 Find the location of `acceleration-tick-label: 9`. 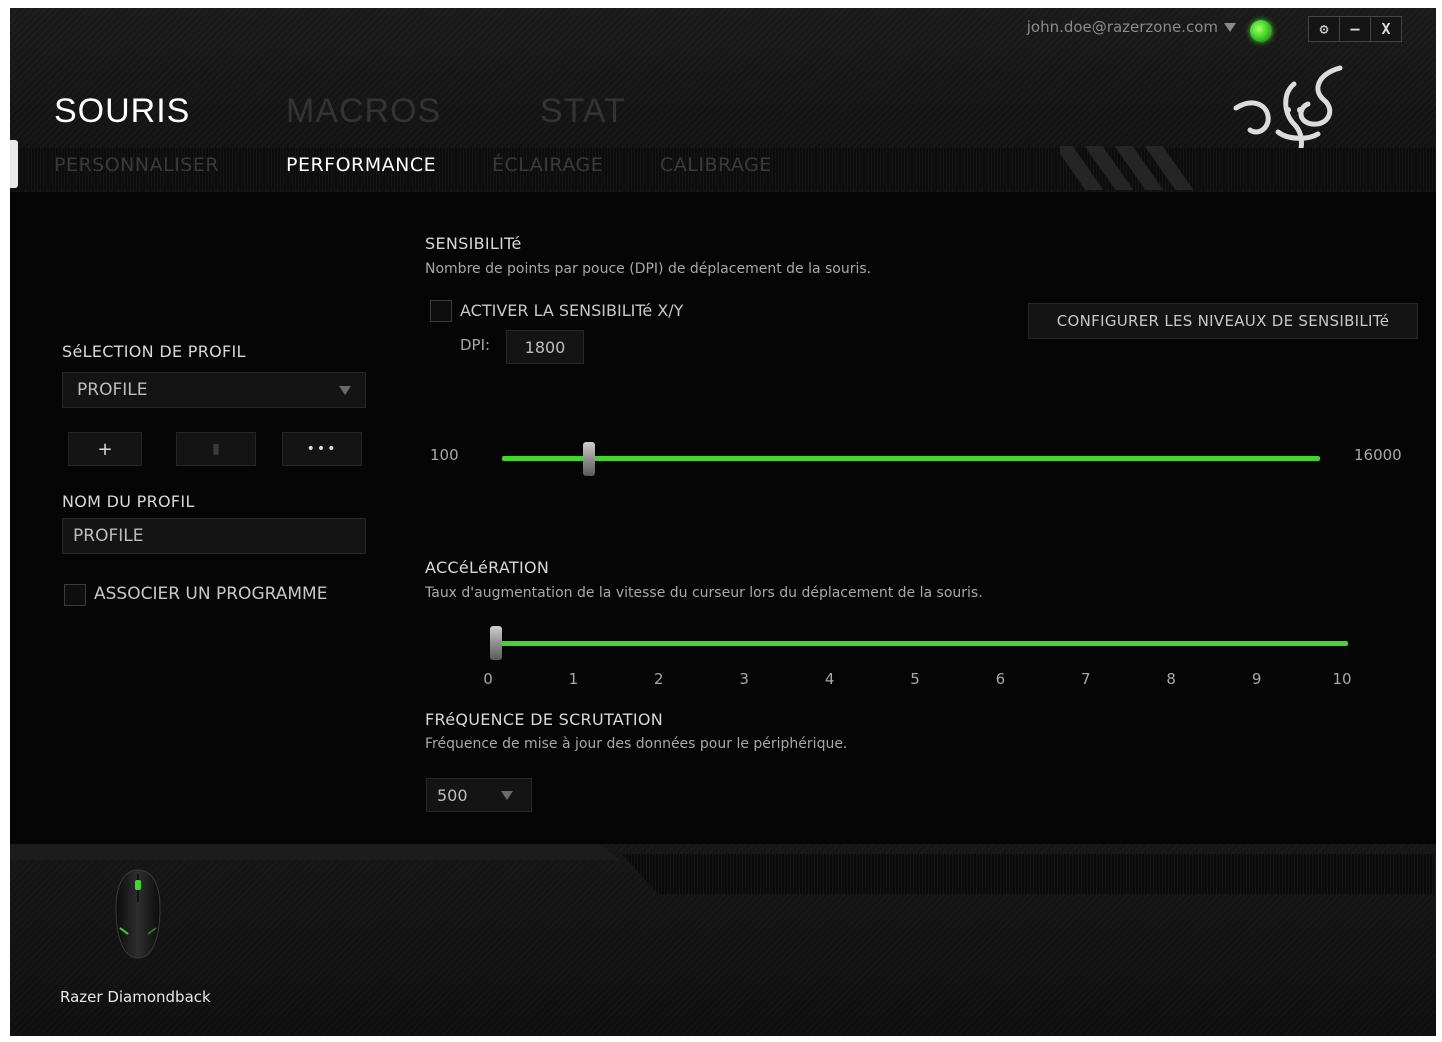

acceleration-tick-label: 9 is located at coordinates (1256, 679).